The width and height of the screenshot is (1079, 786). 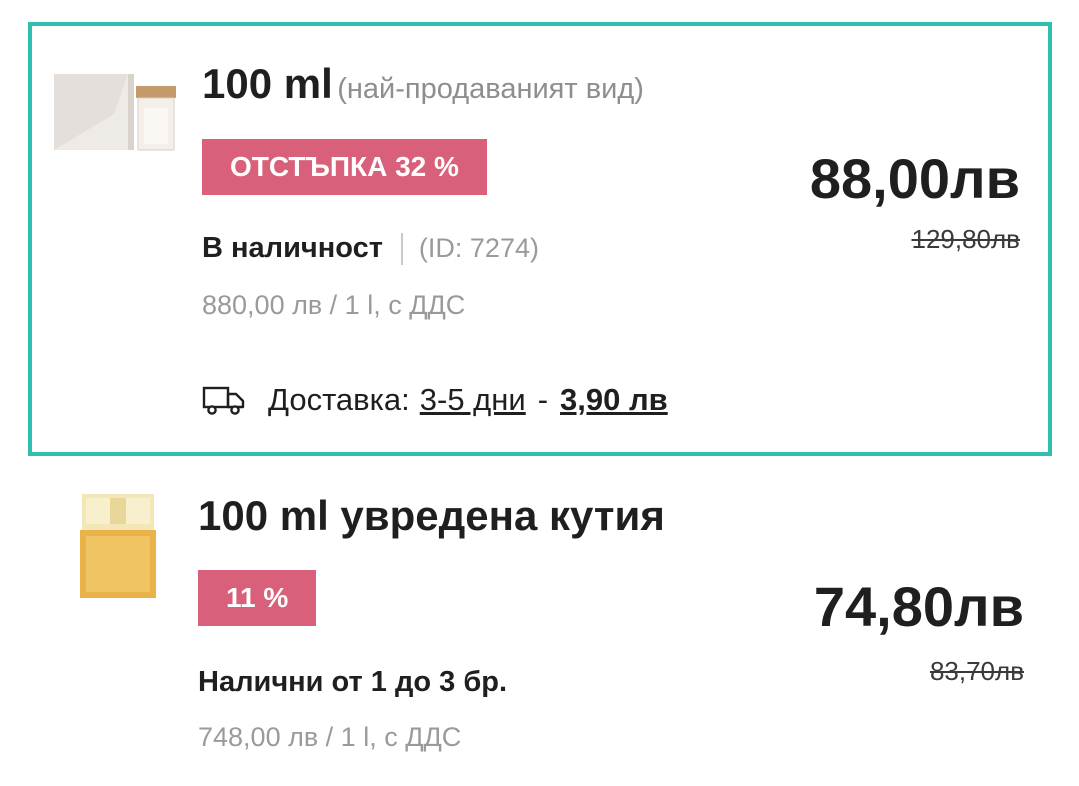 I want to click on delivery-label: Доставка:, so click(x=339, y=399).